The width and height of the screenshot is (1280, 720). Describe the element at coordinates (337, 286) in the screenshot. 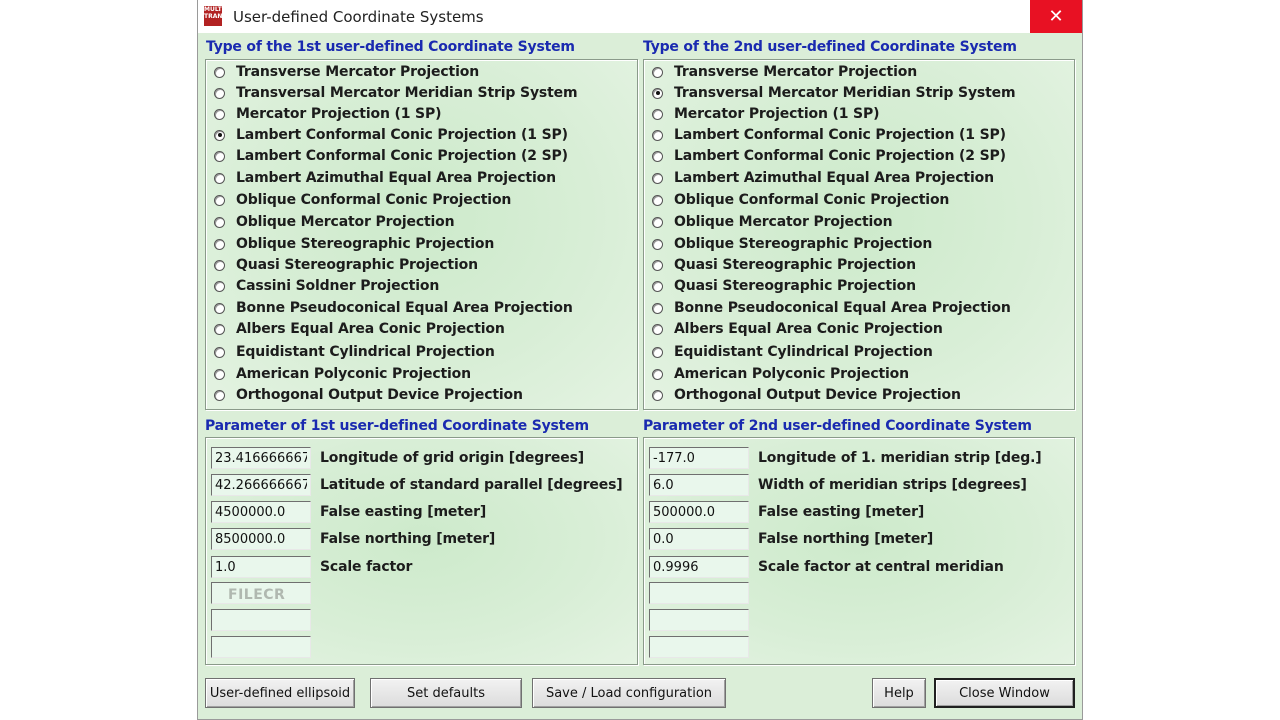

I see `radio-label: Cassini Soldner Projection` at that location.